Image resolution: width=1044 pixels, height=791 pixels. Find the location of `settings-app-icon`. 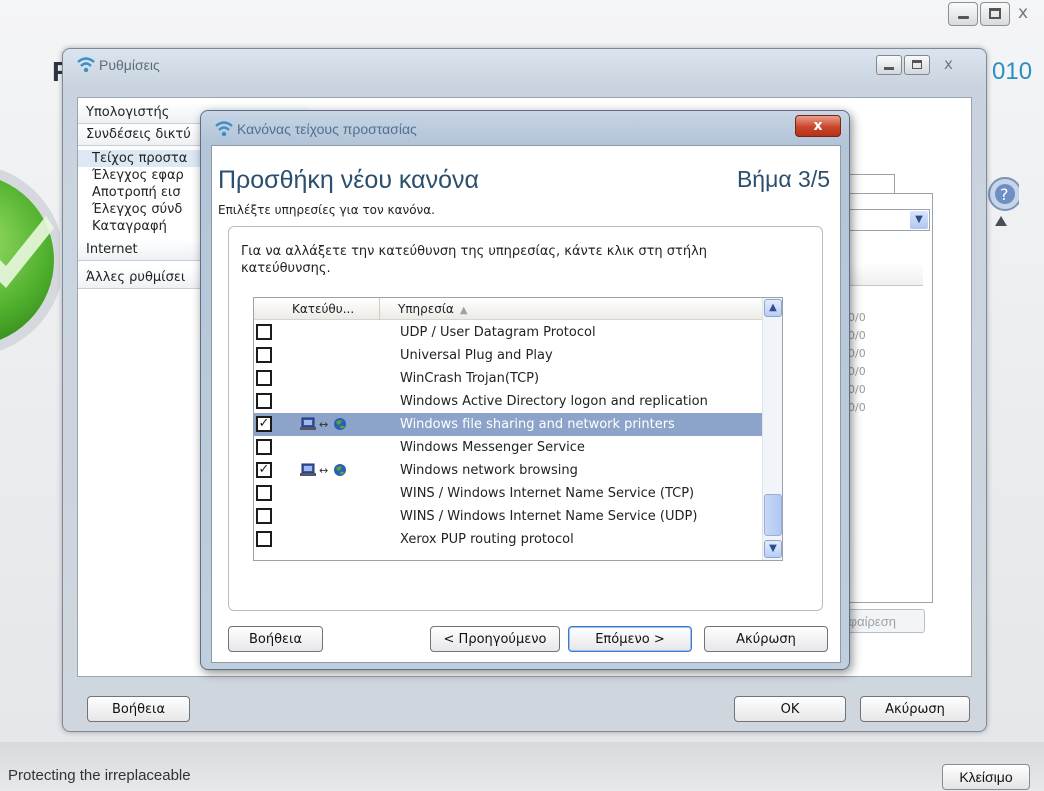

settings-app-icon is located at coordinates (86, 65).